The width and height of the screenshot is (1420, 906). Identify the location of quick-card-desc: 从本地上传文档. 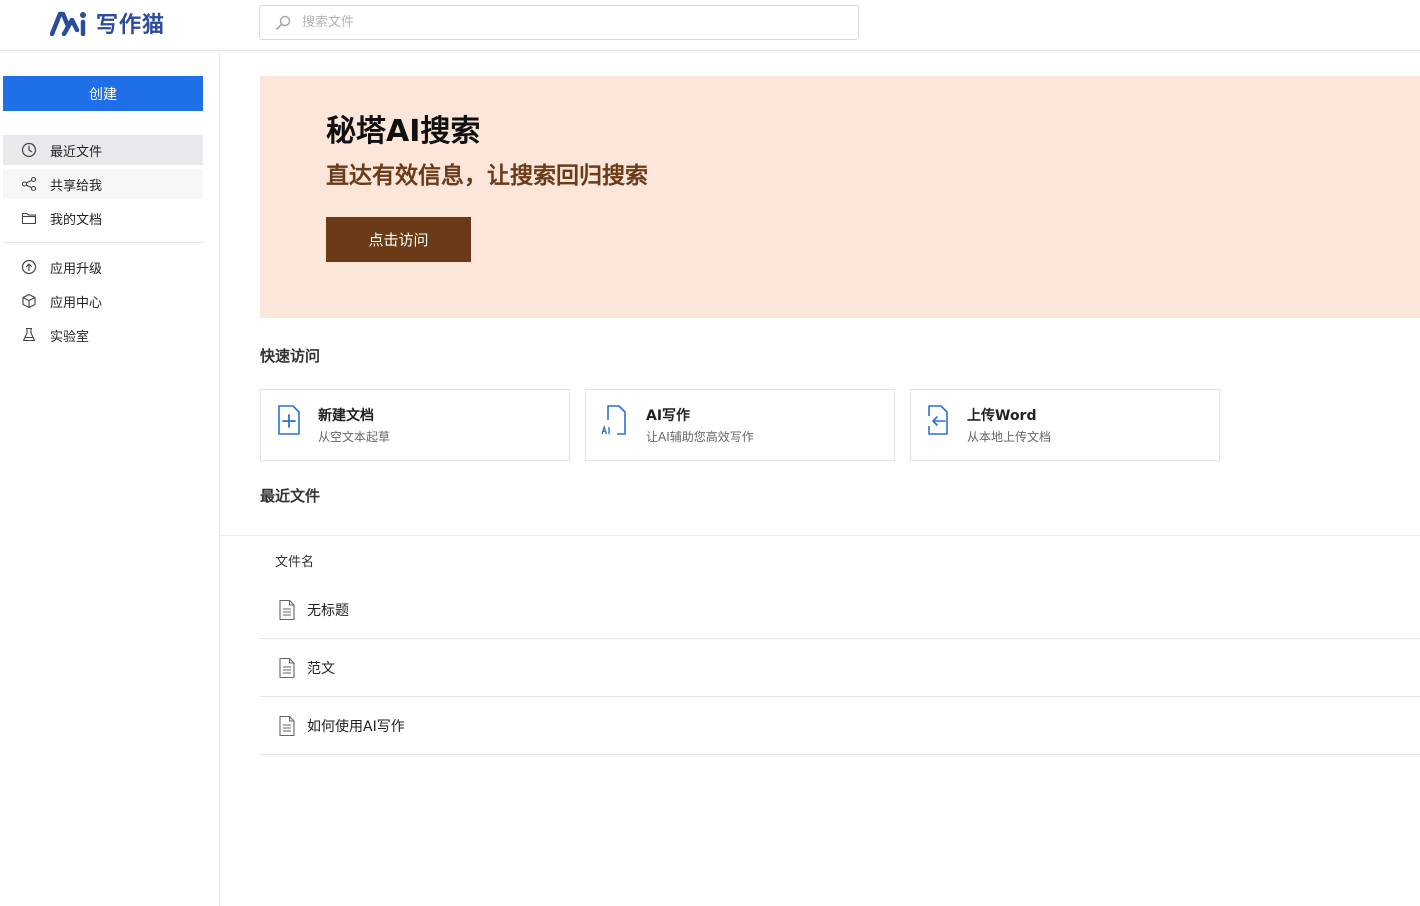
(1009, 437).